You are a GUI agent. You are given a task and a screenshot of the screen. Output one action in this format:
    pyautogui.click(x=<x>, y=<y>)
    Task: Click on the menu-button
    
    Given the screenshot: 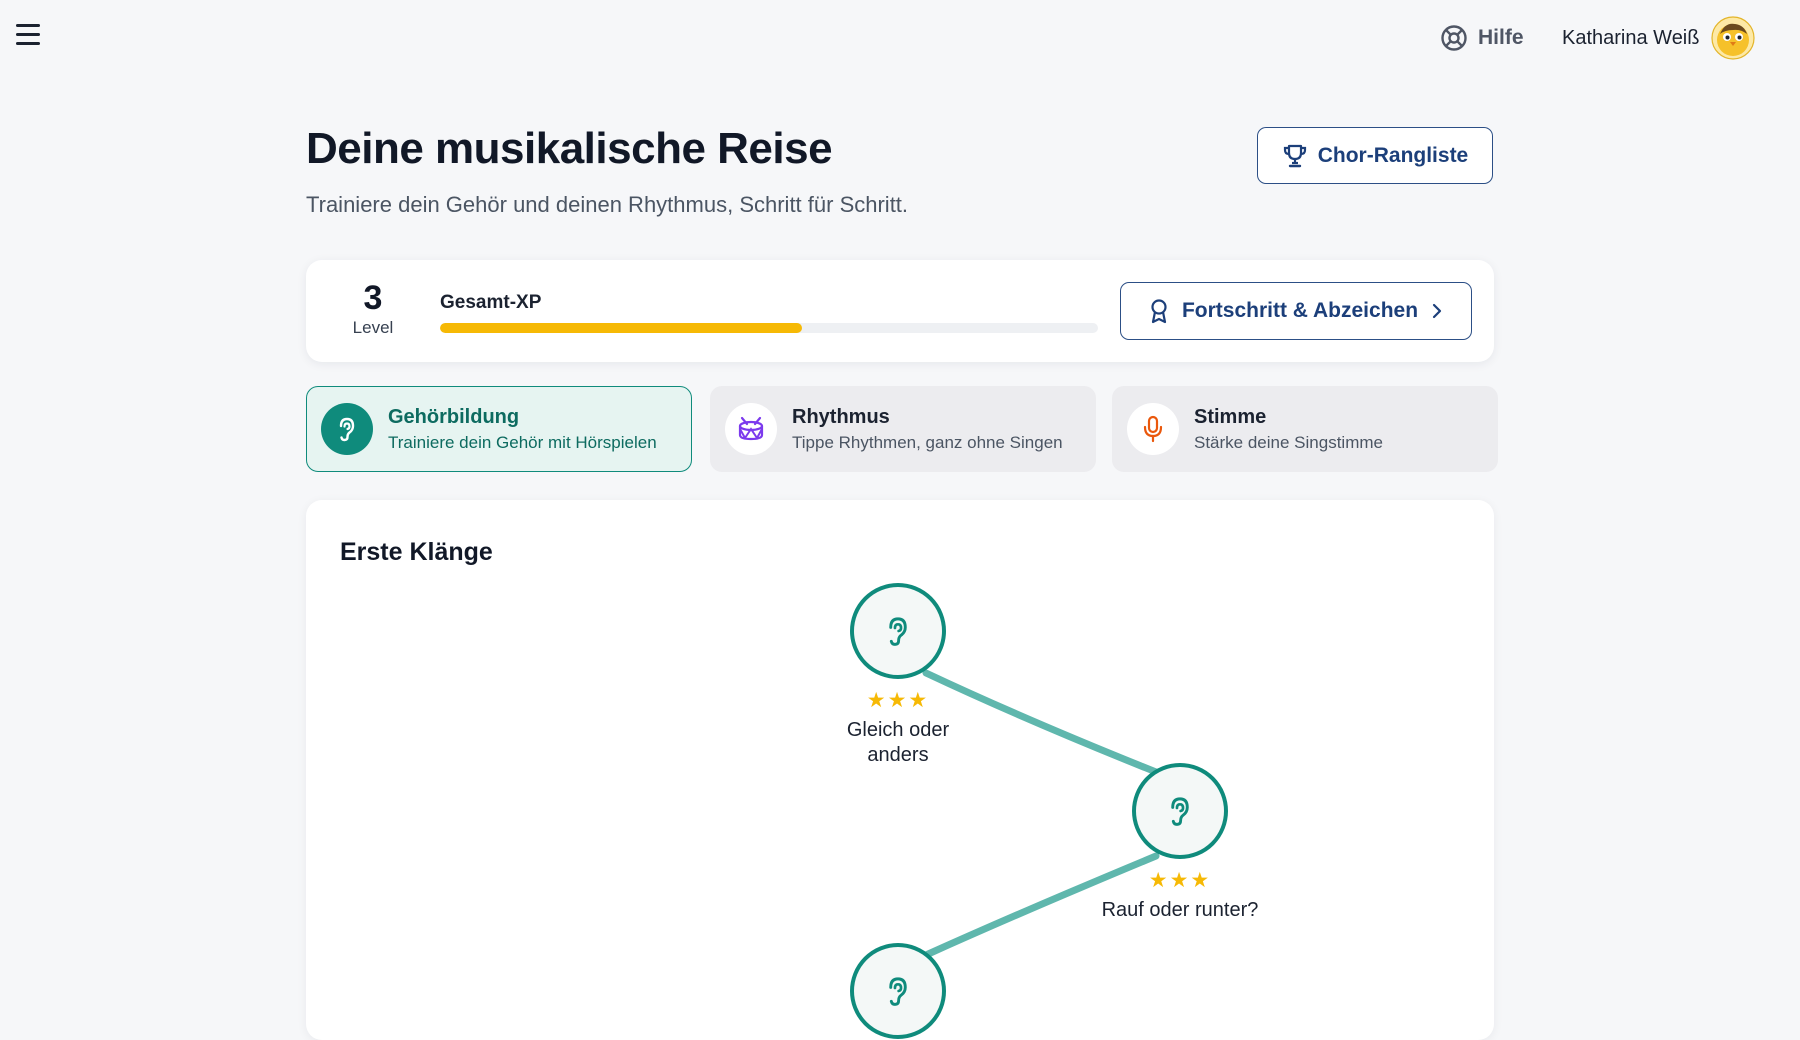 What is the action you would take?
    pyautogui.click(x=28, y=34)
    